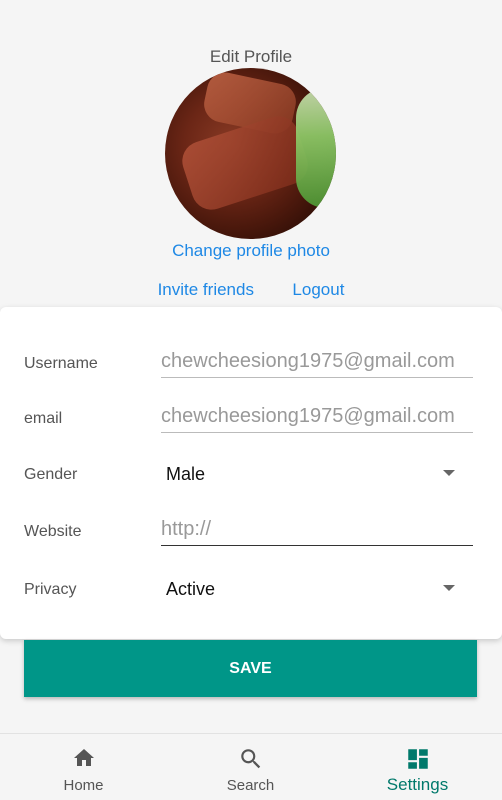 The height and width of the screenshot is (800, 502). What do you see at coordinates (317, 529) in the screenshot?
I see `website-field: http://` at bounding box center [317, 529].